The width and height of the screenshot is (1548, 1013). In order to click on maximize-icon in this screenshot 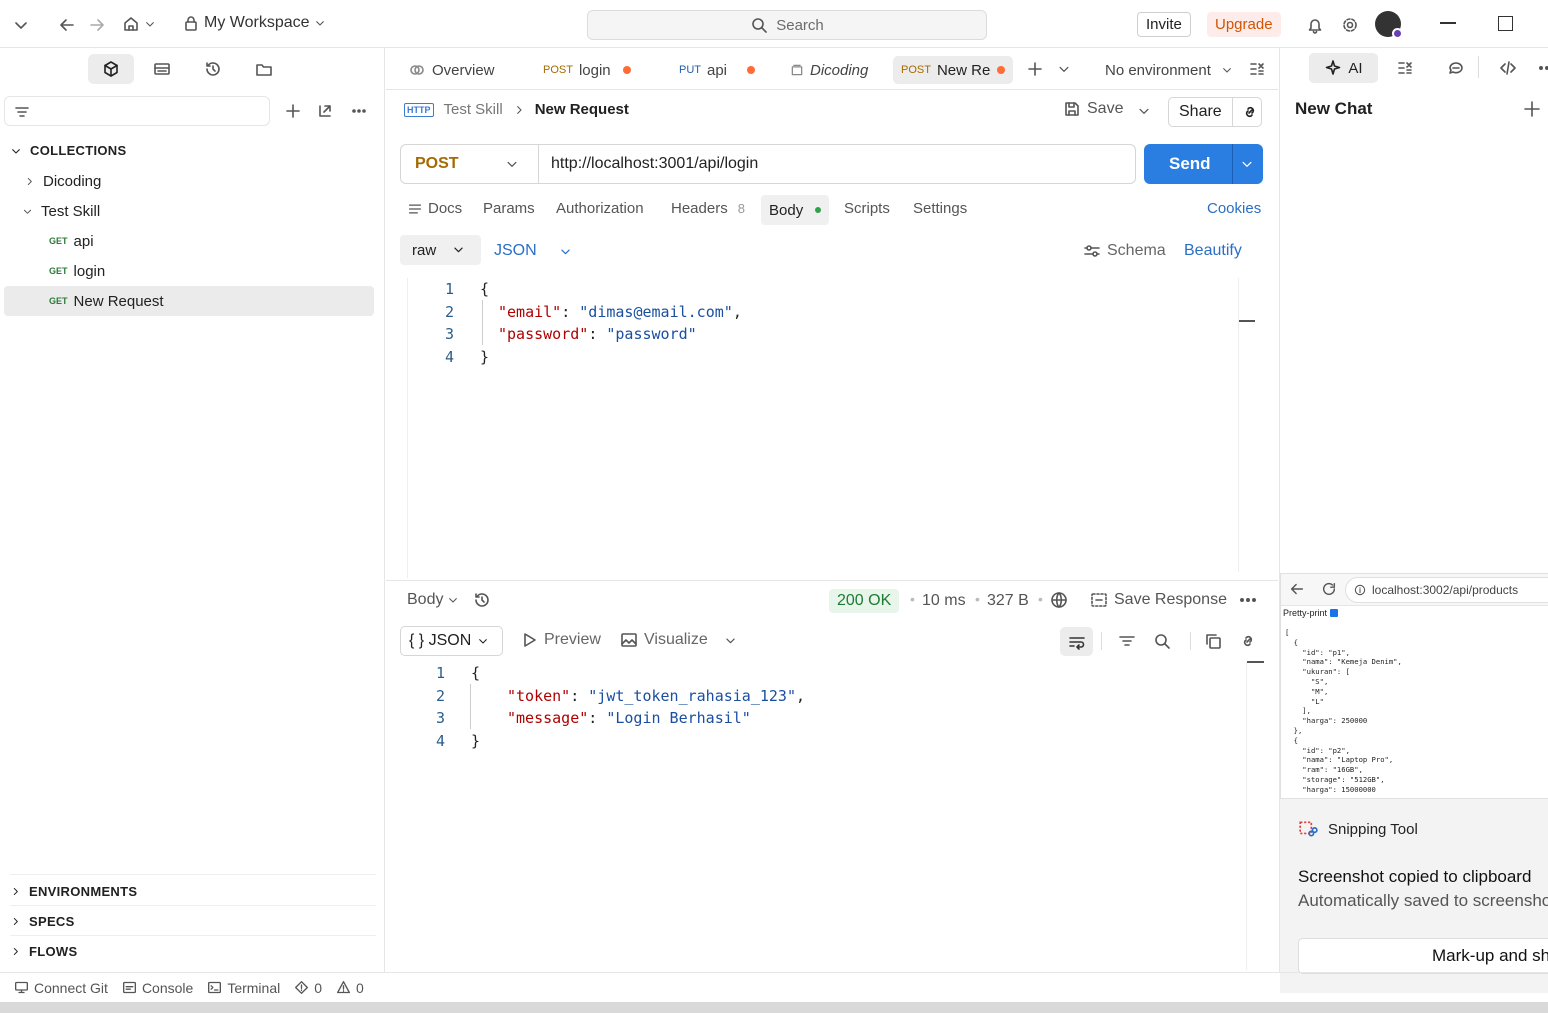, I will do `click(1505, 23)`.